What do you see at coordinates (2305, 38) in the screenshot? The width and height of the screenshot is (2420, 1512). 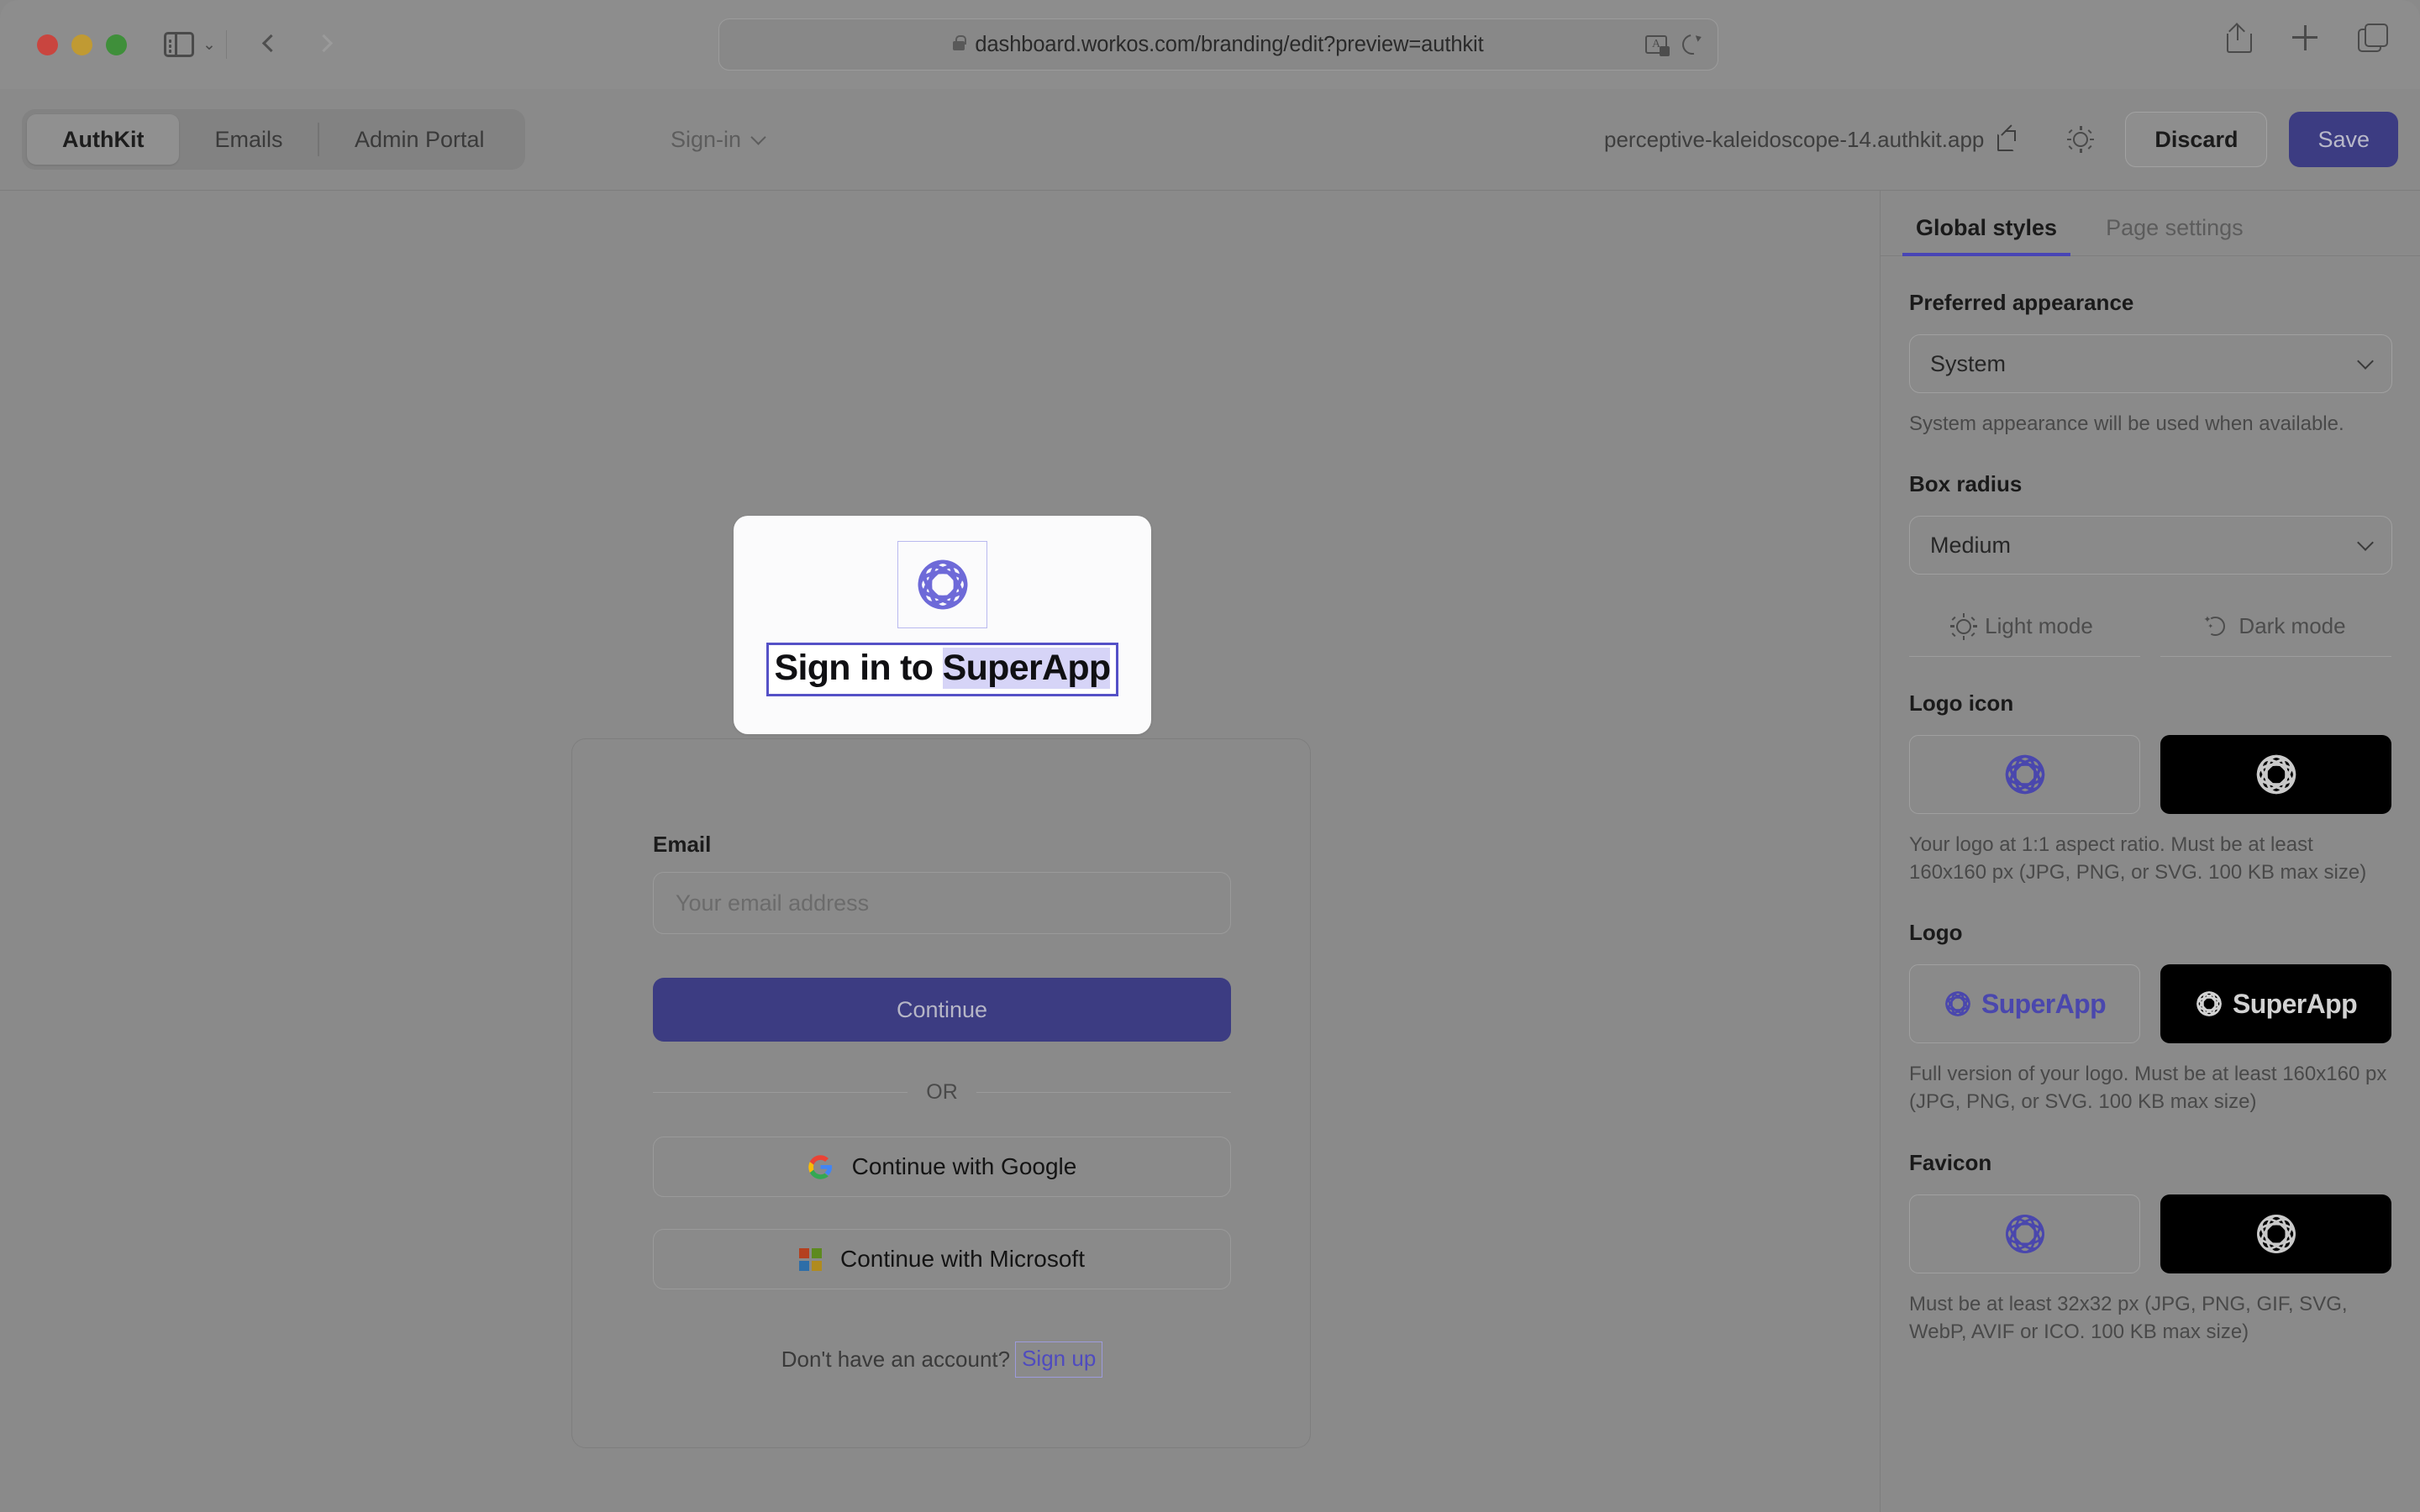 I see `plus-icon` at bounding box center [2305, 38].